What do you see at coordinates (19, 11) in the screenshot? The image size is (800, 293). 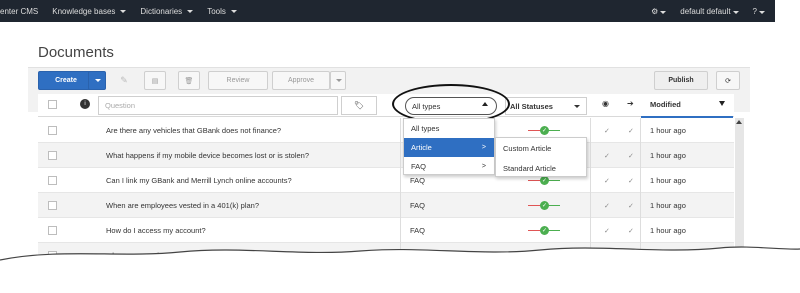 I see `app-name: enter CMS` at bounding box center [19, 11].